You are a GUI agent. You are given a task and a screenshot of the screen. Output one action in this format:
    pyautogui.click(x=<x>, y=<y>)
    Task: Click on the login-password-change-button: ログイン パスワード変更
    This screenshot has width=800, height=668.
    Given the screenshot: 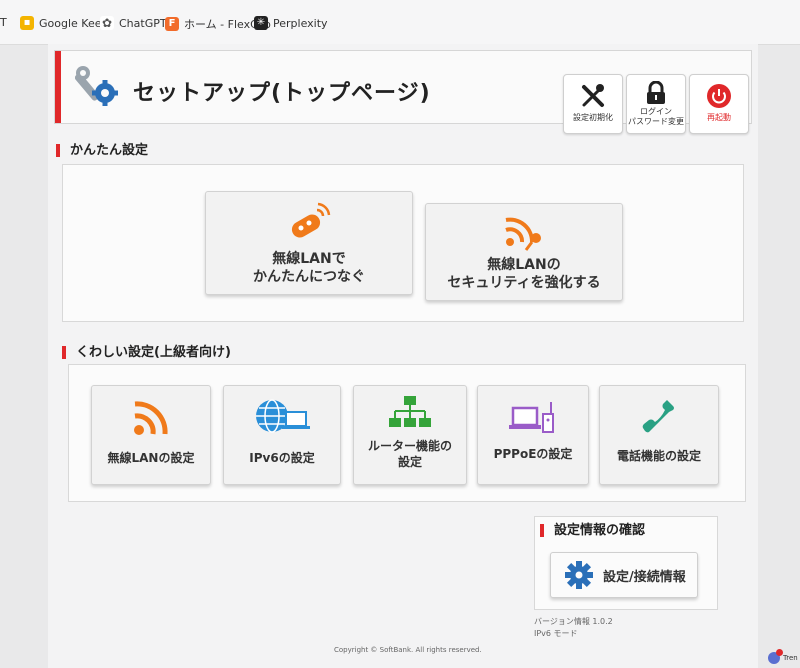 What is the action you would take?
    pyautogui.click(x=656, y=104)
    